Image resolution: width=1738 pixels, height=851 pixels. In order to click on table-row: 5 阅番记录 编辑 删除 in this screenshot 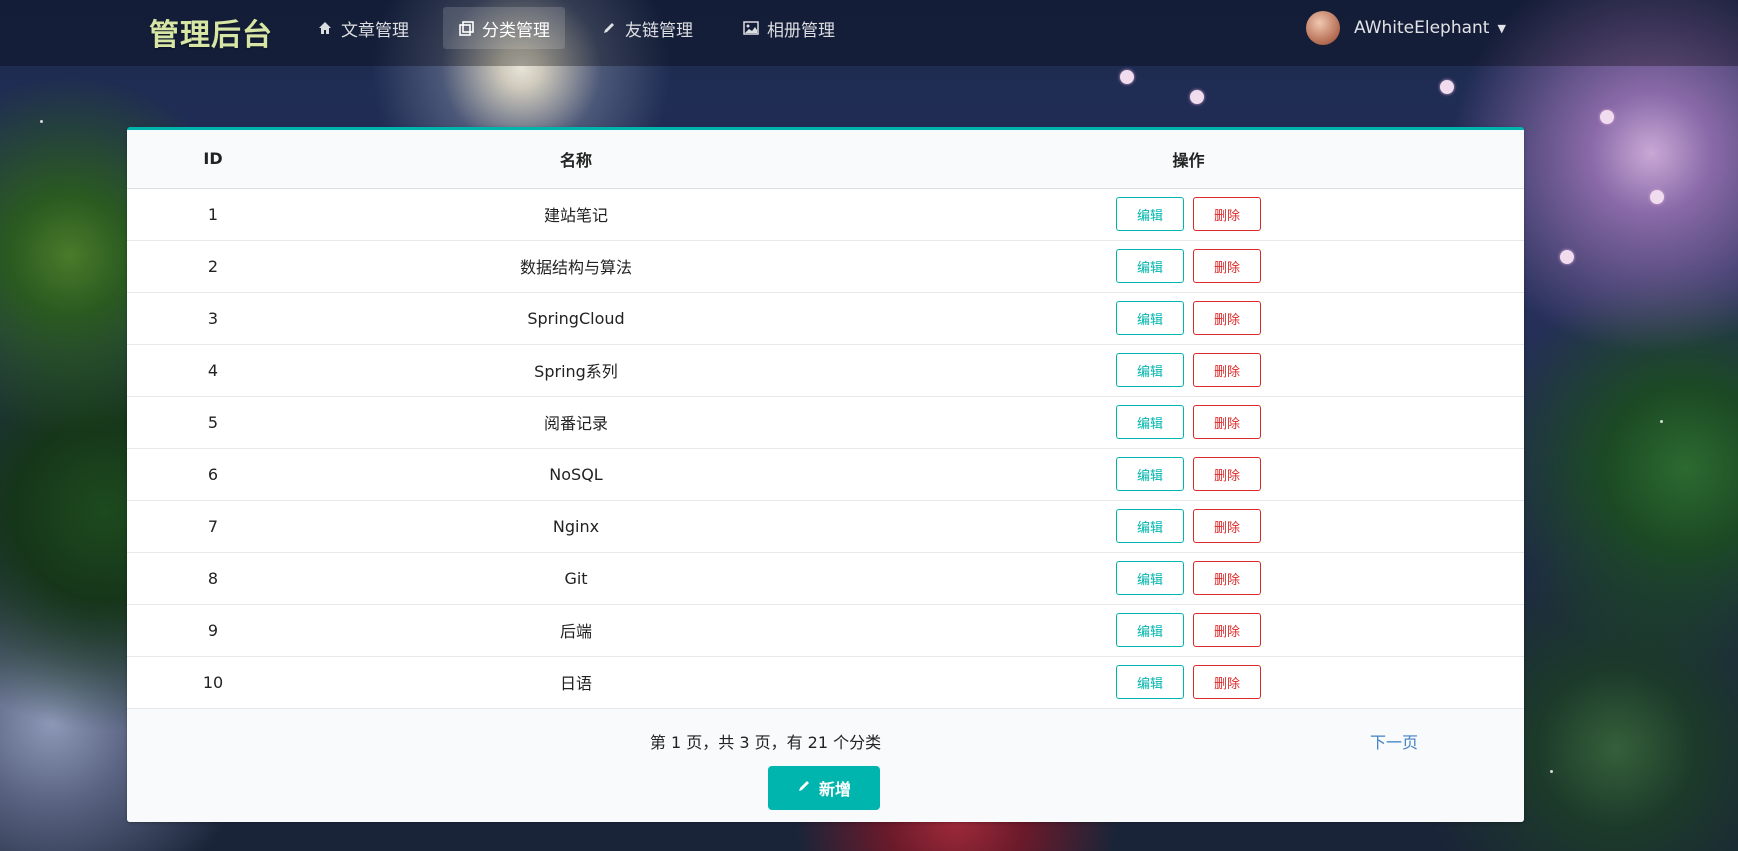, I will do `click(825, 422)`.